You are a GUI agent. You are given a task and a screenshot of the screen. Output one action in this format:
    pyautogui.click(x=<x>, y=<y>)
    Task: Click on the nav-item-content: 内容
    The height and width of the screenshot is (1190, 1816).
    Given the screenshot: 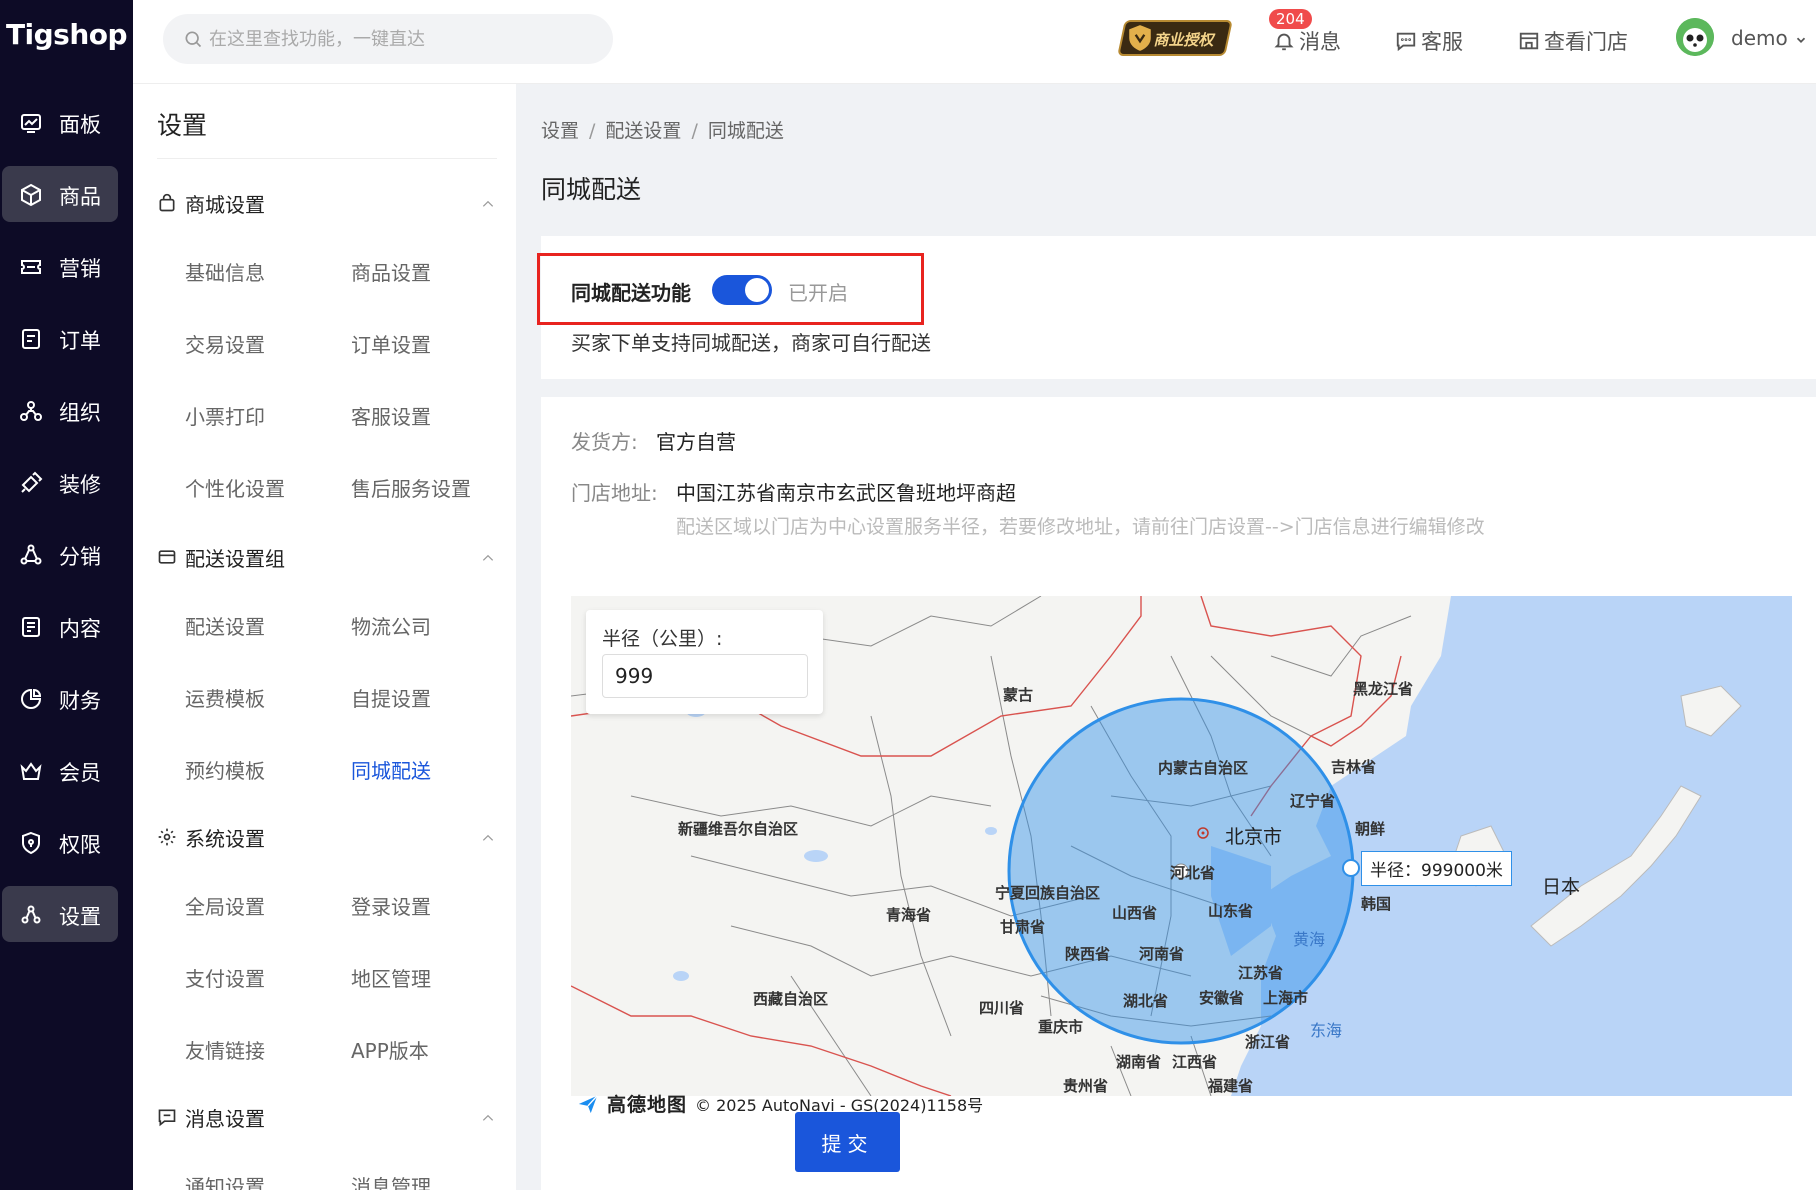 What is the action you would take?
    pyautogui.click(x=60, y=626)
    